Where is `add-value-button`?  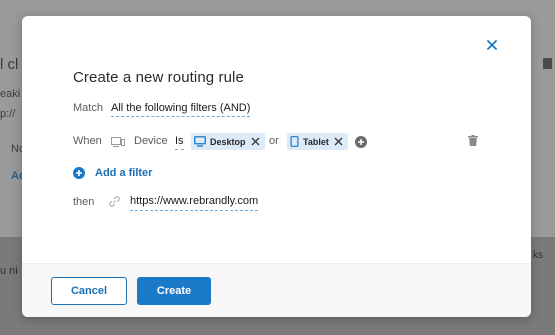 add-value-button is located at coordinates (361, 142).